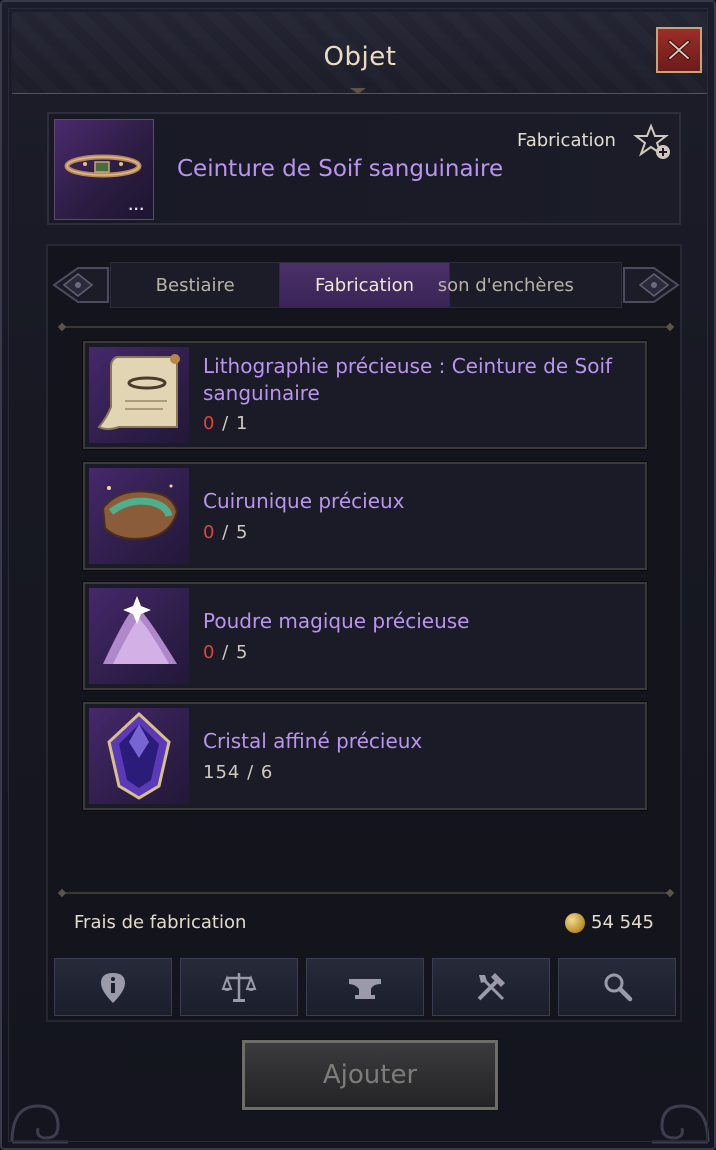 This screenshot has width=716, height=1150. I want to click on add-button: Ajouter, so click(370, 1075).